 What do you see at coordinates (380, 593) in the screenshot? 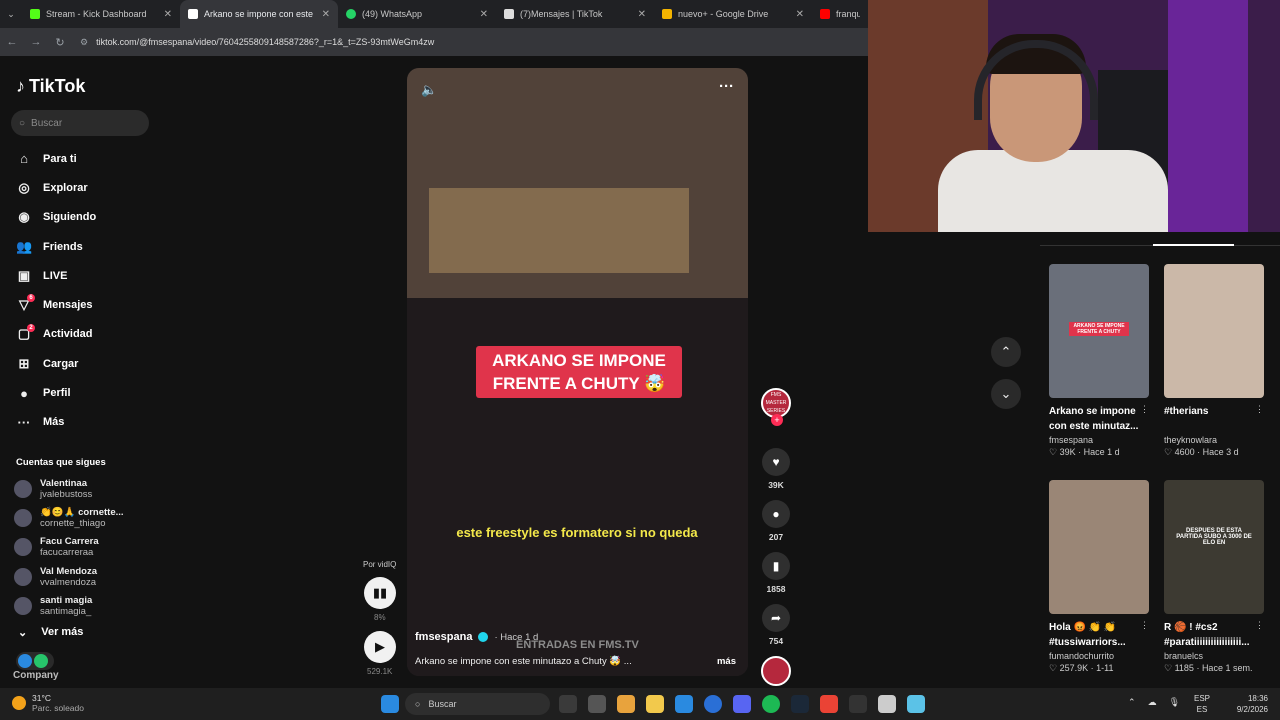
I see `vidiq-stats-button: ▮▮` at bounding box center [380, 593].